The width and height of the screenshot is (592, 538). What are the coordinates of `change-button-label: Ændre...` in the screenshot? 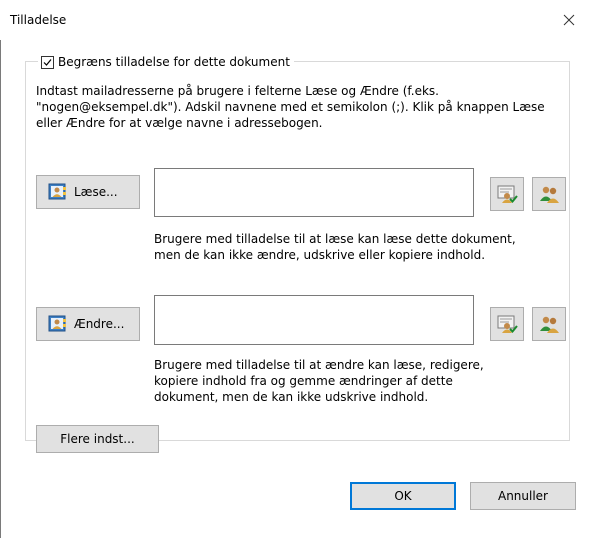 It's located at (99, 324).